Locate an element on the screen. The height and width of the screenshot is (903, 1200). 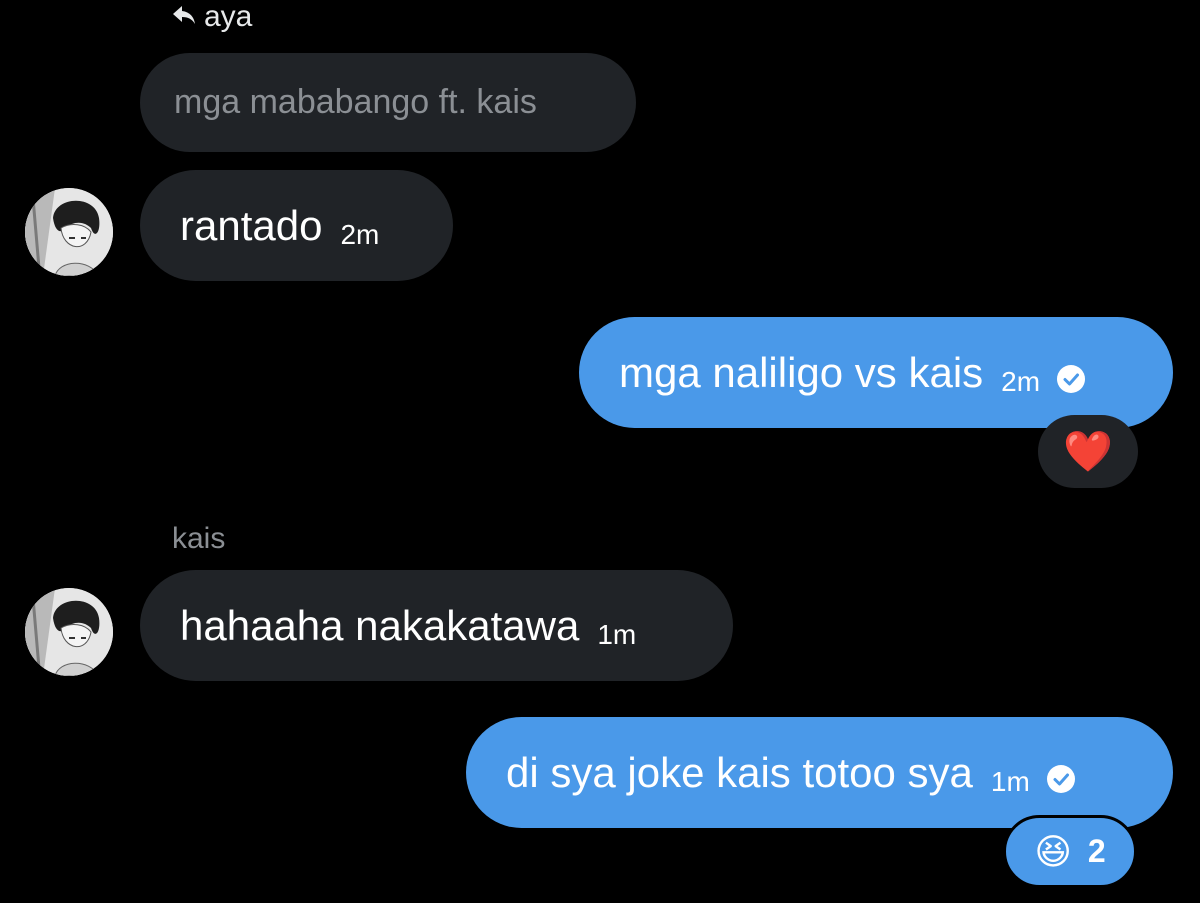
message-text: hahaaha nakakatawa is located at coordinates (380, 625).